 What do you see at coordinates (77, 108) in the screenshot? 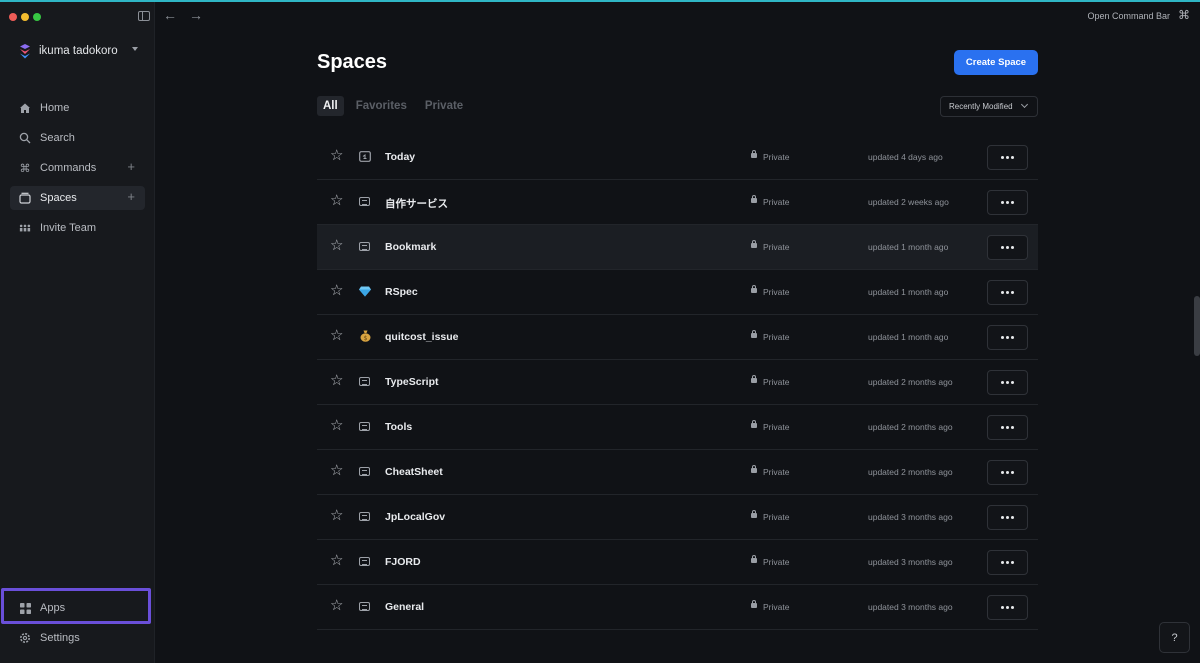
I see `sidebar-item-home: Home` at bounding box center [77, 108].